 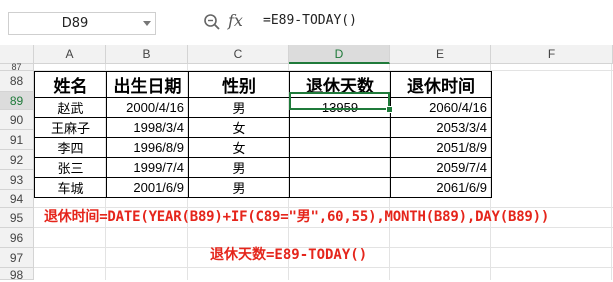 I want to click on retire-days-formula-note: 退休天数=E89-TODAY(), so click(x=289, y=255).